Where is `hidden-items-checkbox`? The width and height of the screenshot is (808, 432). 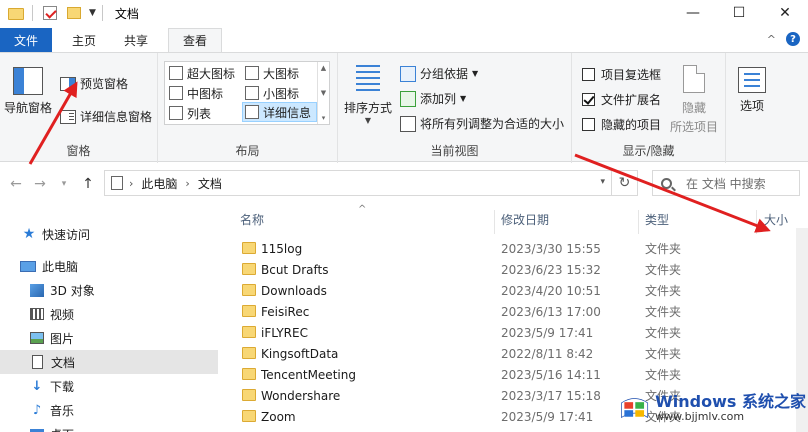
hidden-items-checkbox is located at coordinates (588, 124).